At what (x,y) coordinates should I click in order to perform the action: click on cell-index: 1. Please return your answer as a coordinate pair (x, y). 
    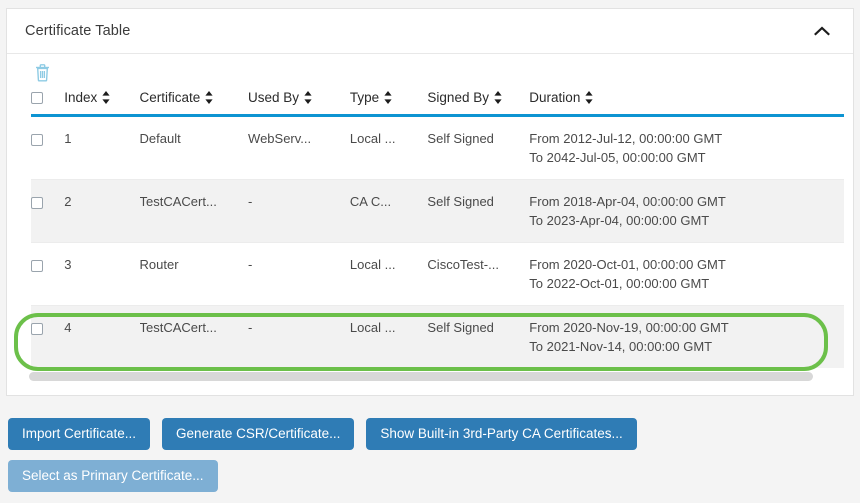
    Looking at the image, I should click on (68, 138).